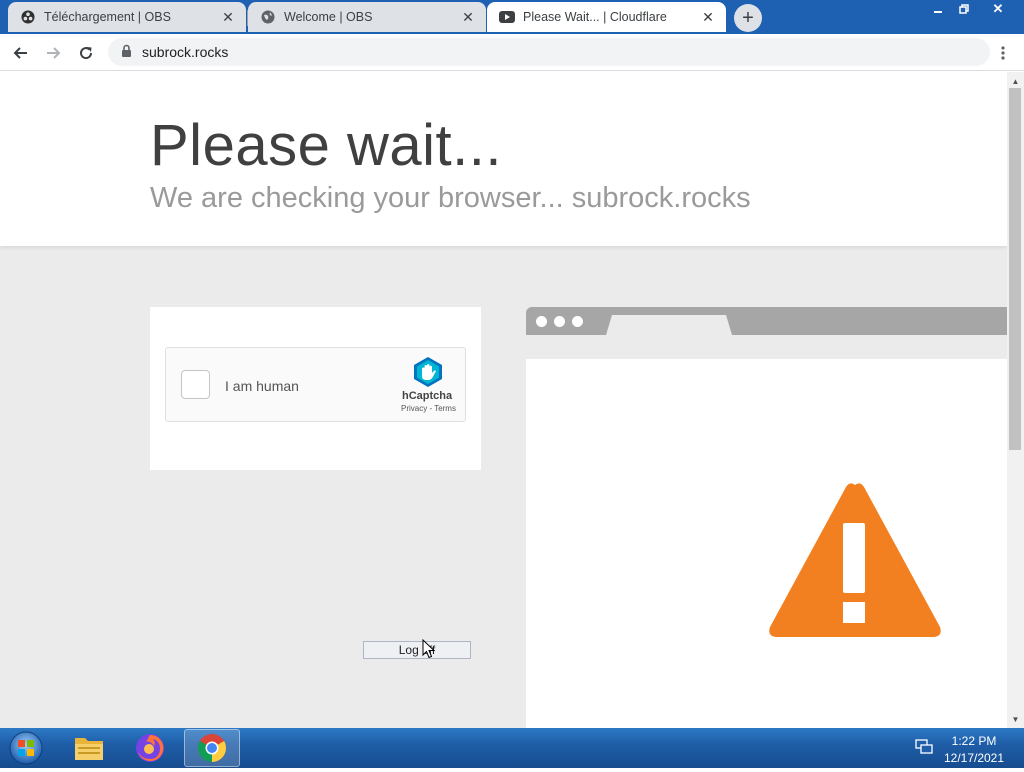 The height and width of the screenshot is (772, 1024). I want to click on address-bar, so click(549, 52).